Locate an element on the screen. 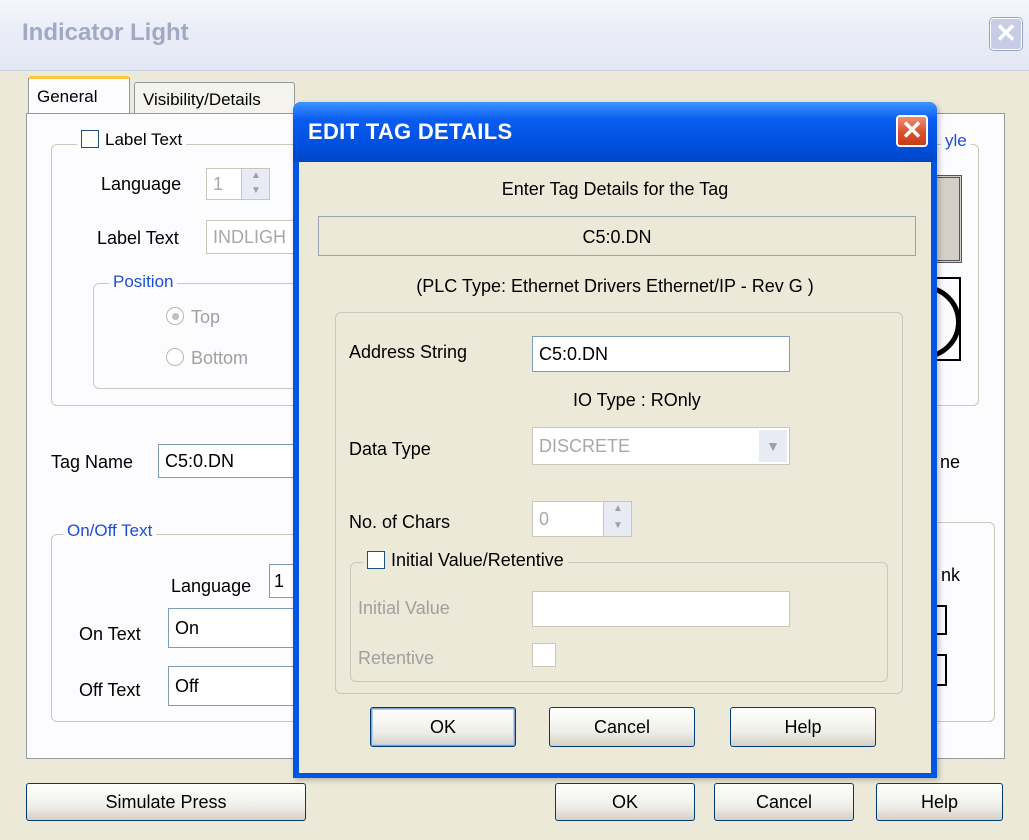 Image resolution: width=1029 pixels, height=840 pixels. address-string-label: Address String is located at coordinates (408, 352).